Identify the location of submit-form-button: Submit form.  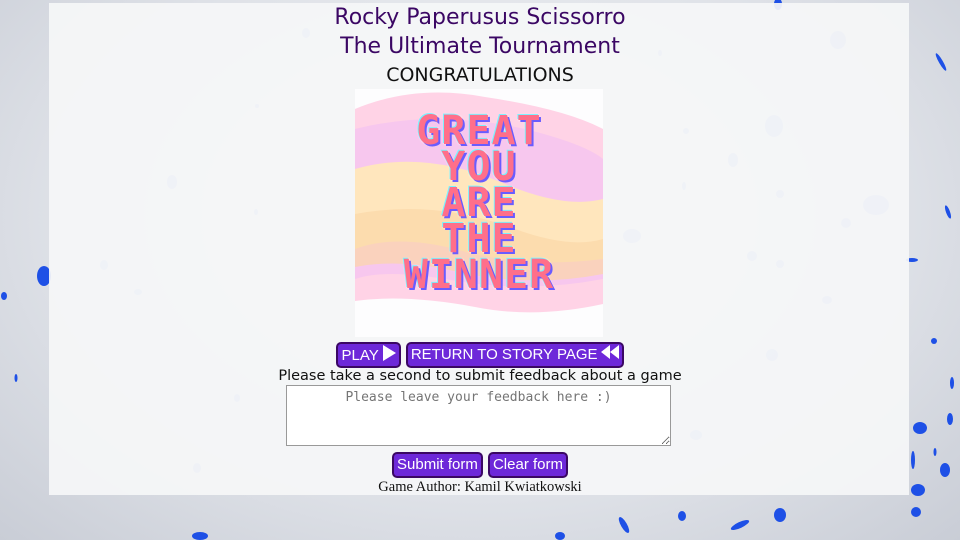
(437, 465).